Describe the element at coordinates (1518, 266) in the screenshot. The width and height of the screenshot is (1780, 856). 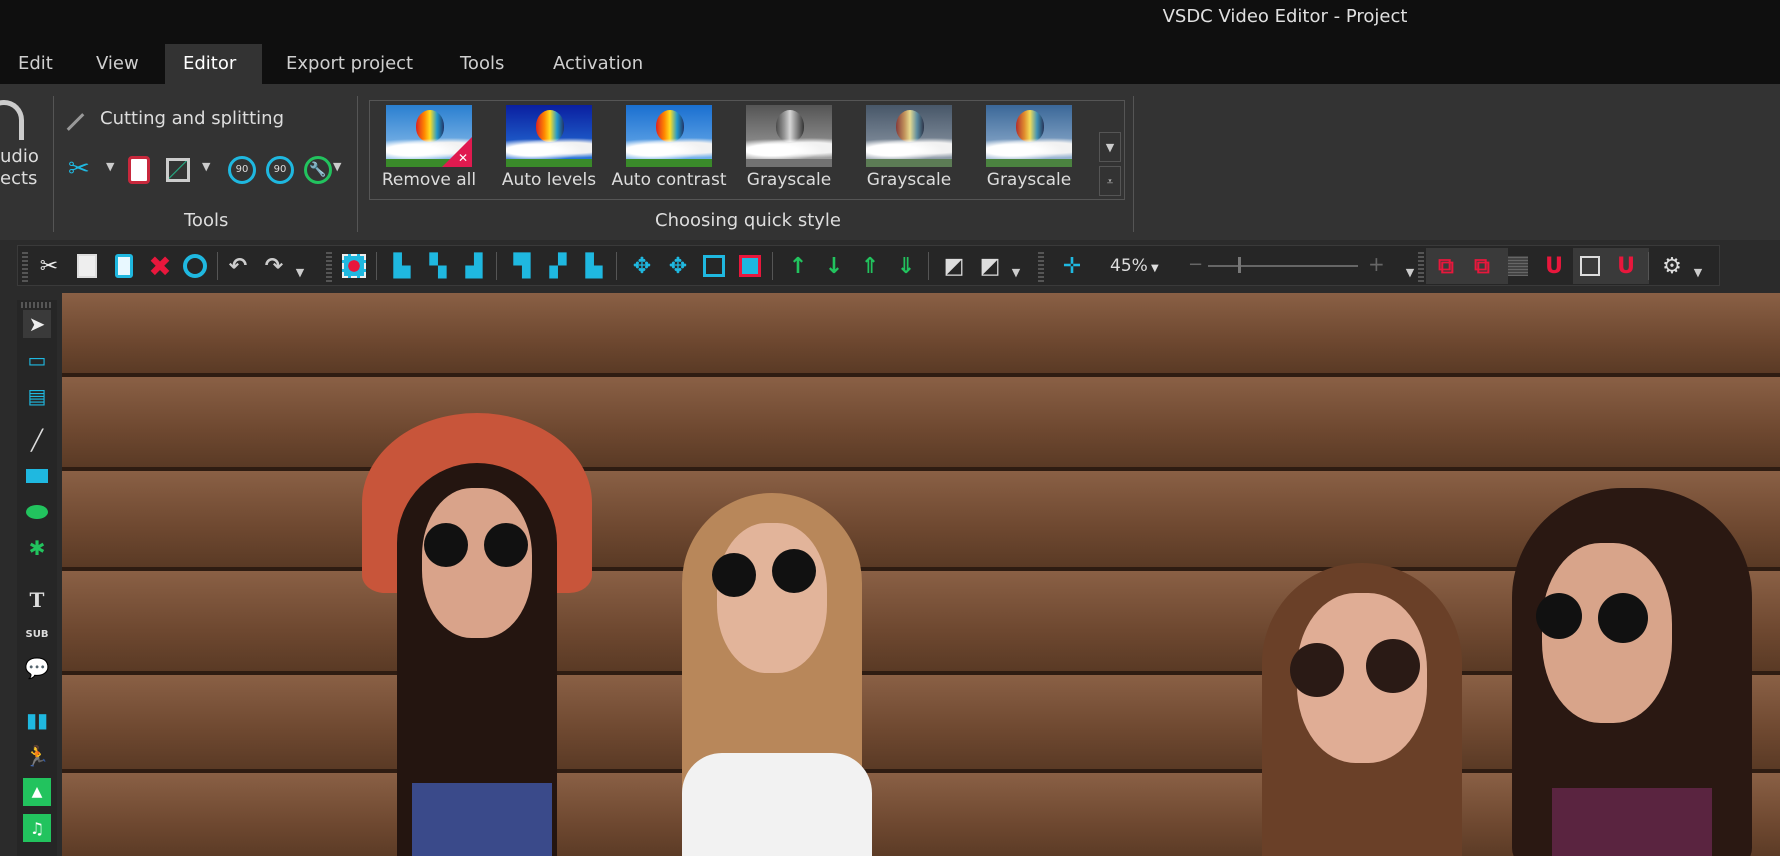
I see `grid-icon` at that location.